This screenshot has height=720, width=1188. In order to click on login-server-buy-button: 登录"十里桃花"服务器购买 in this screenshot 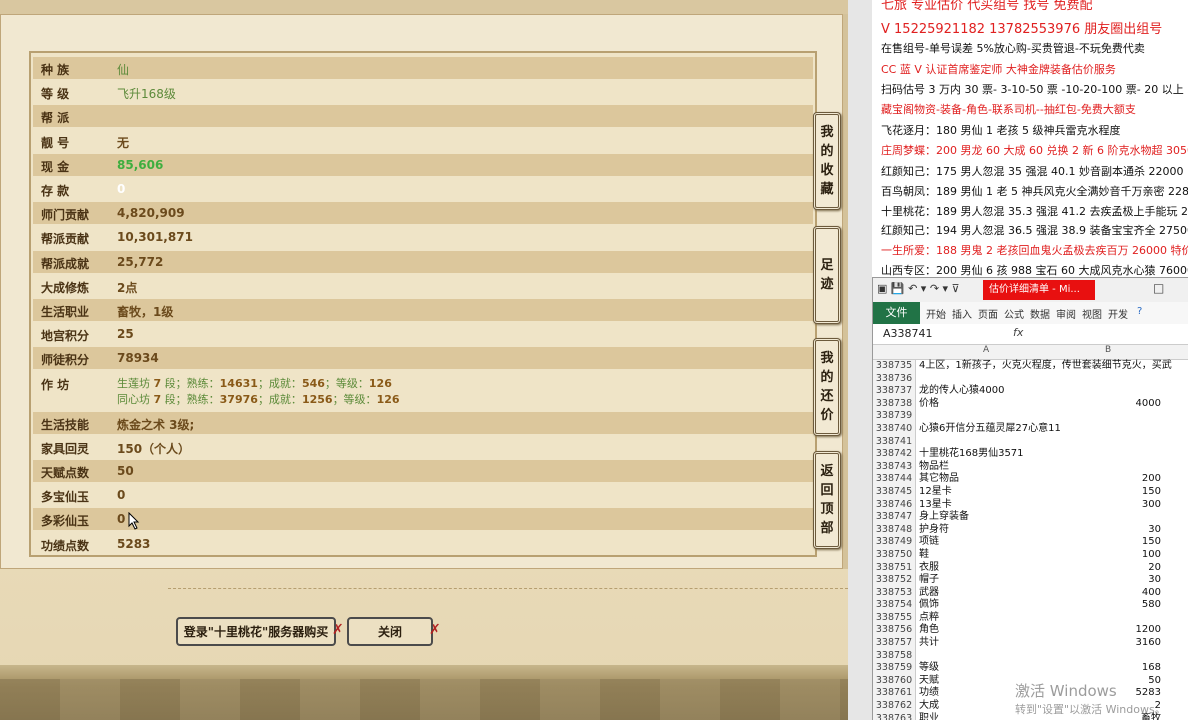, I will do `click(256, 631)`.